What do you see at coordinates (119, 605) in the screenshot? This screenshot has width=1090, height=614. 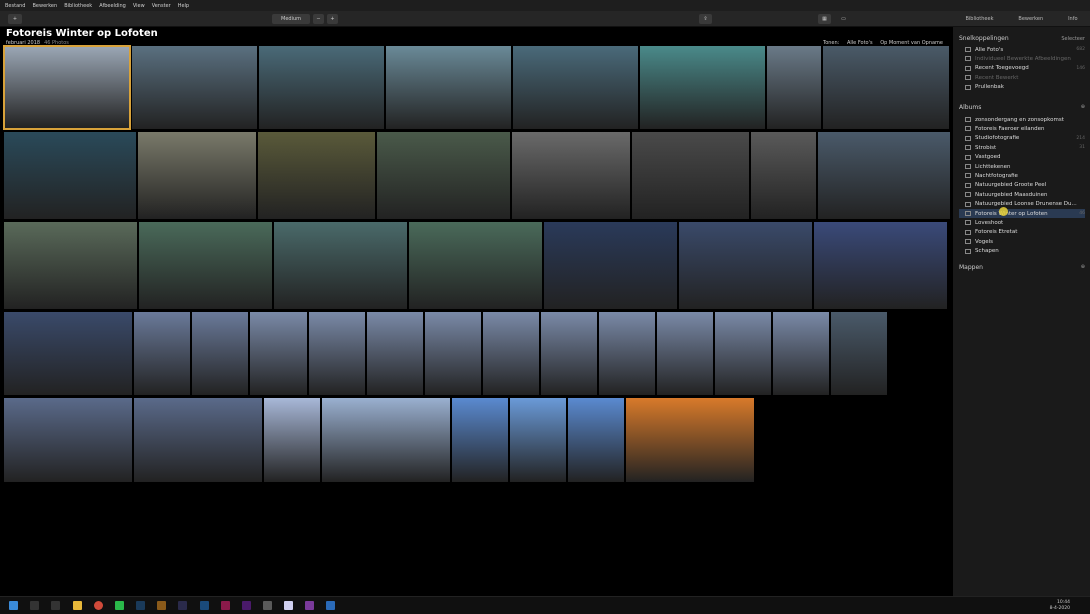 I see `app-green-icon` at bounding box center [119, 605].